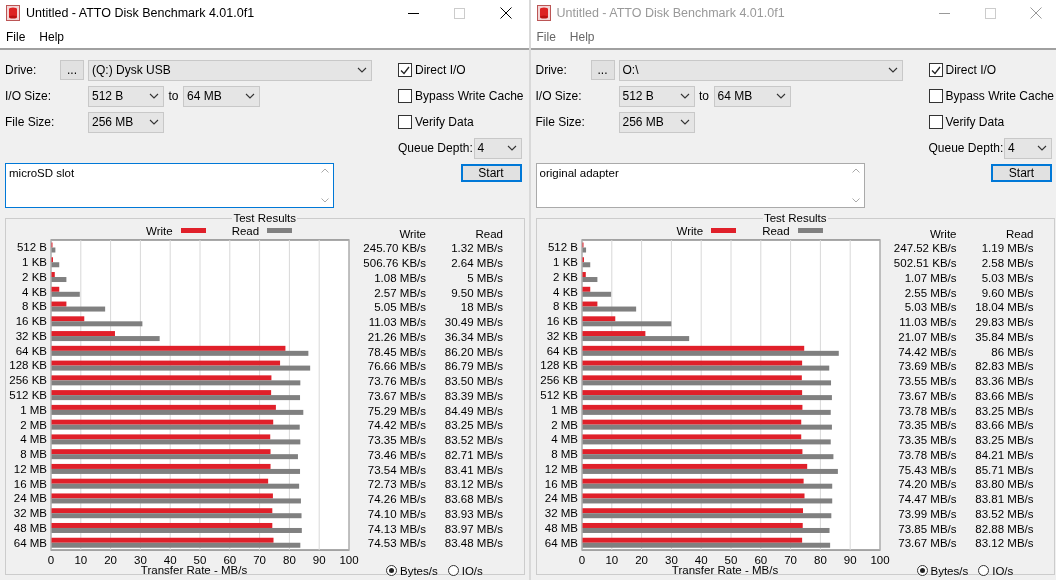 This screenshot has width=1056, height=580. I want to click on window-title: Untitled - ATTO Disk Benchmark 4.01.0f1, so click(671, 13).